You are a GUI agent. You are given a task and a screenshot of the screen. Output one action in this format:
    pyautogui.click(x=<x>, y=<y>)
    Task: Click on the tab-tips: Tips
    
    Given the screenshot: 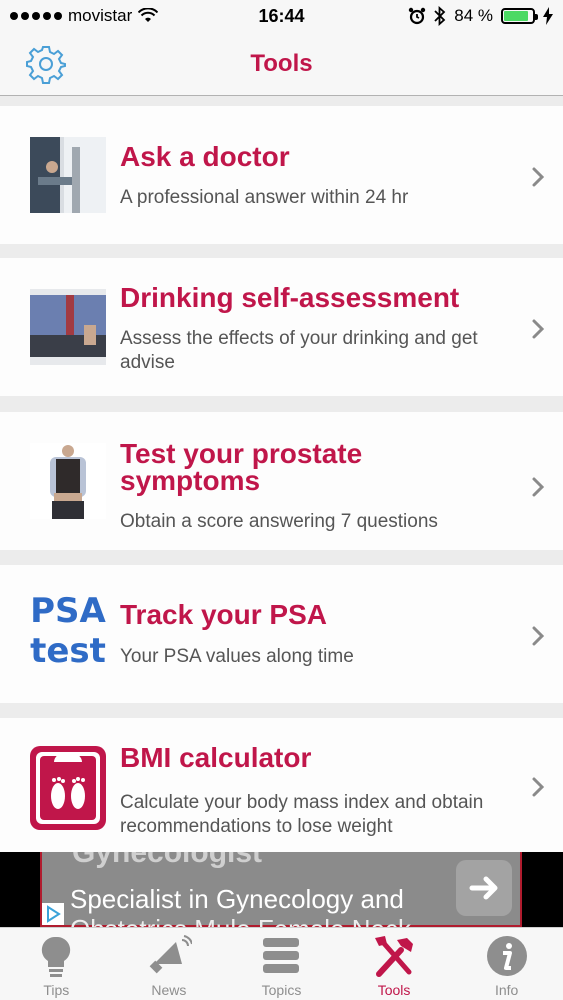 What is the action you would take?
    pyautogui.click(x=56, y=964)
    